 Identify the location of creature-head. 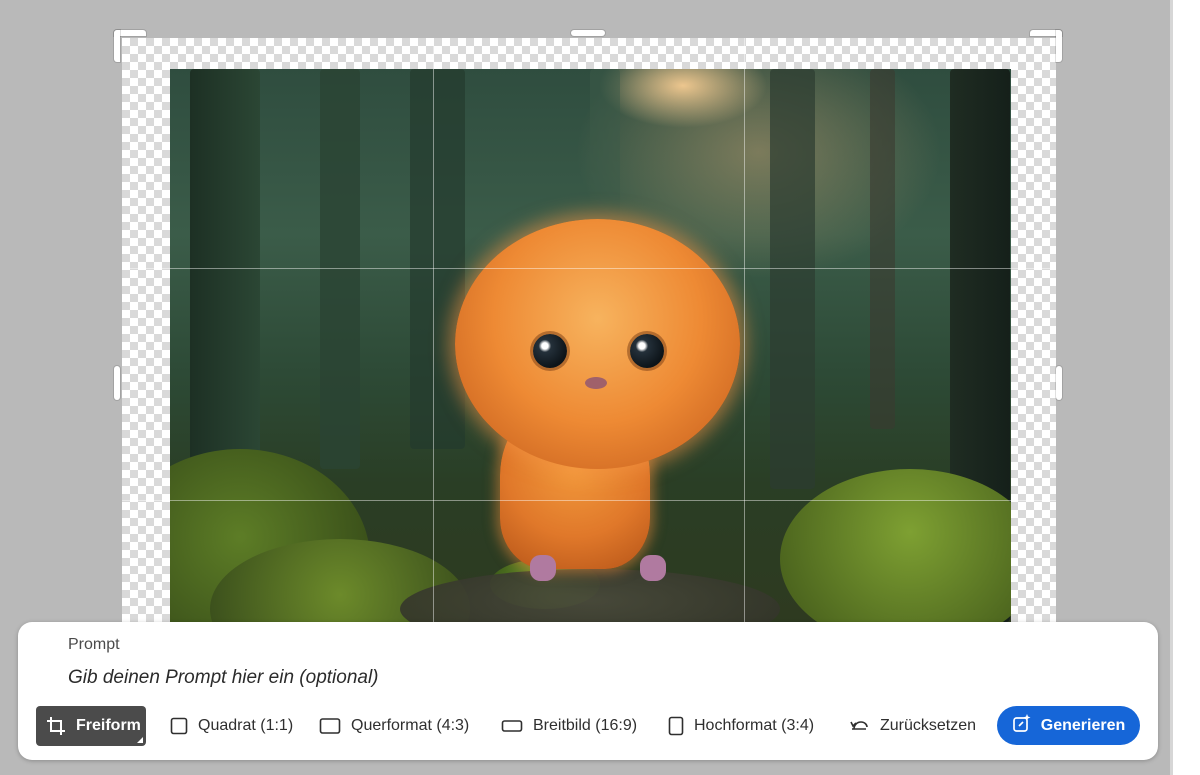
(597, 344).